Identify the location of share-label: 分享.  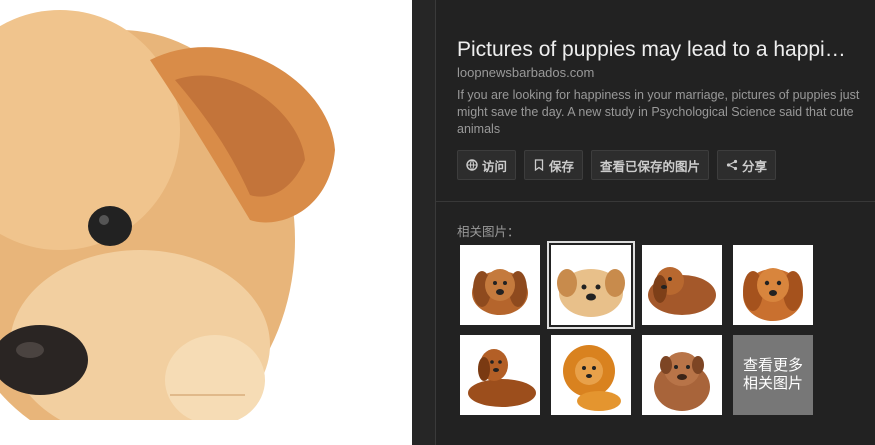
(755, 166).